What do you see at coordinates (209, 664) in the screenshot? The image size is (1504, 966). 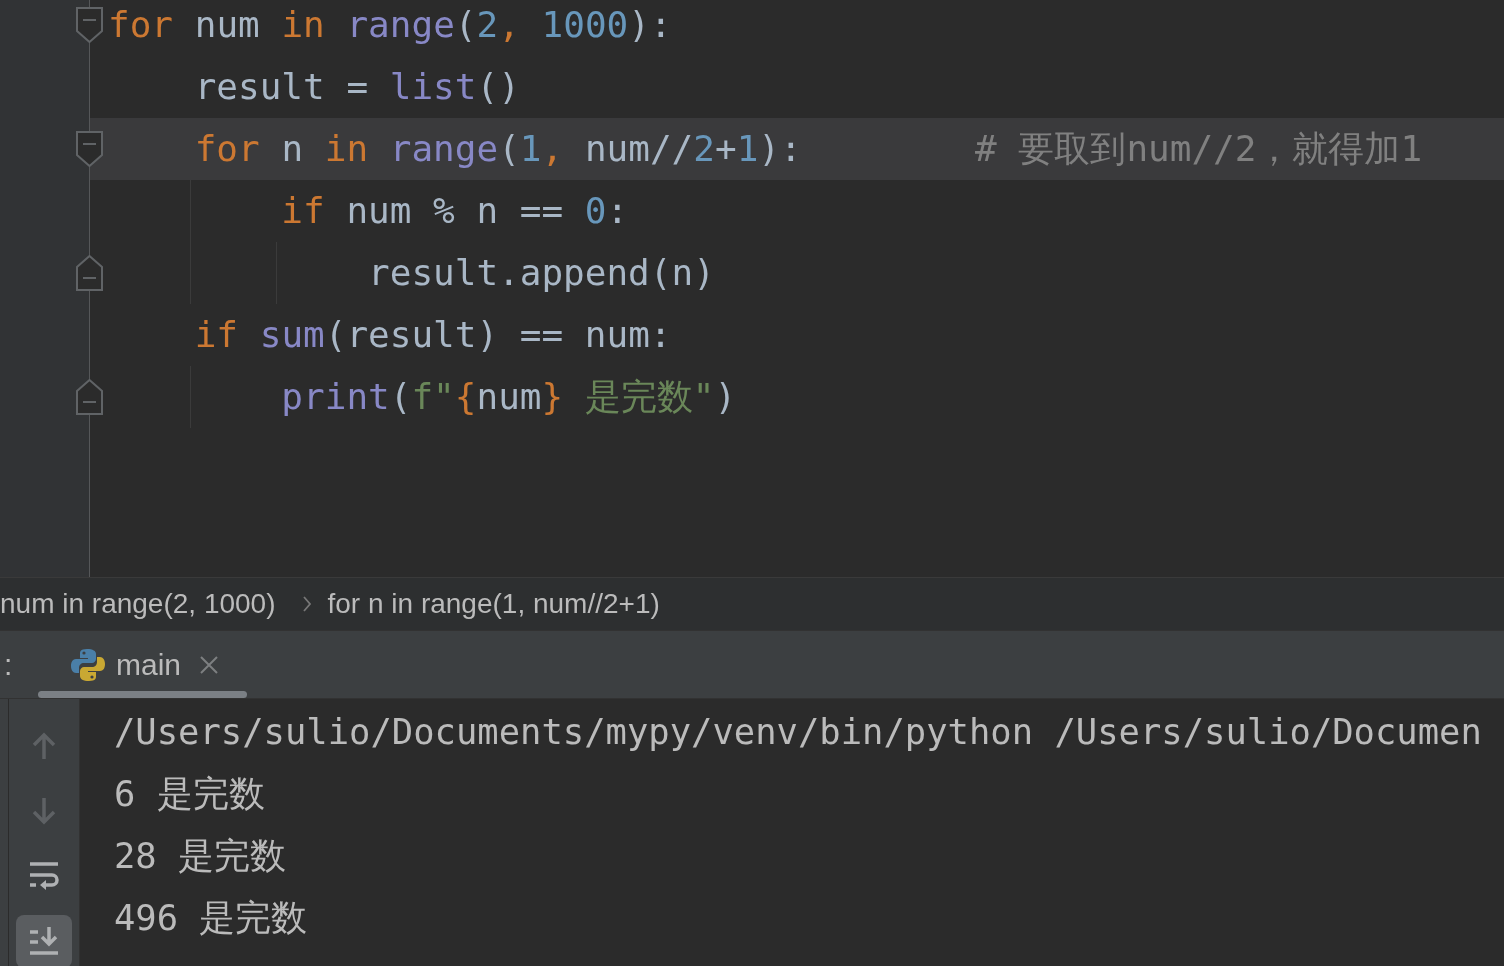 I see `close-icon` at bounding box center [209, 664].